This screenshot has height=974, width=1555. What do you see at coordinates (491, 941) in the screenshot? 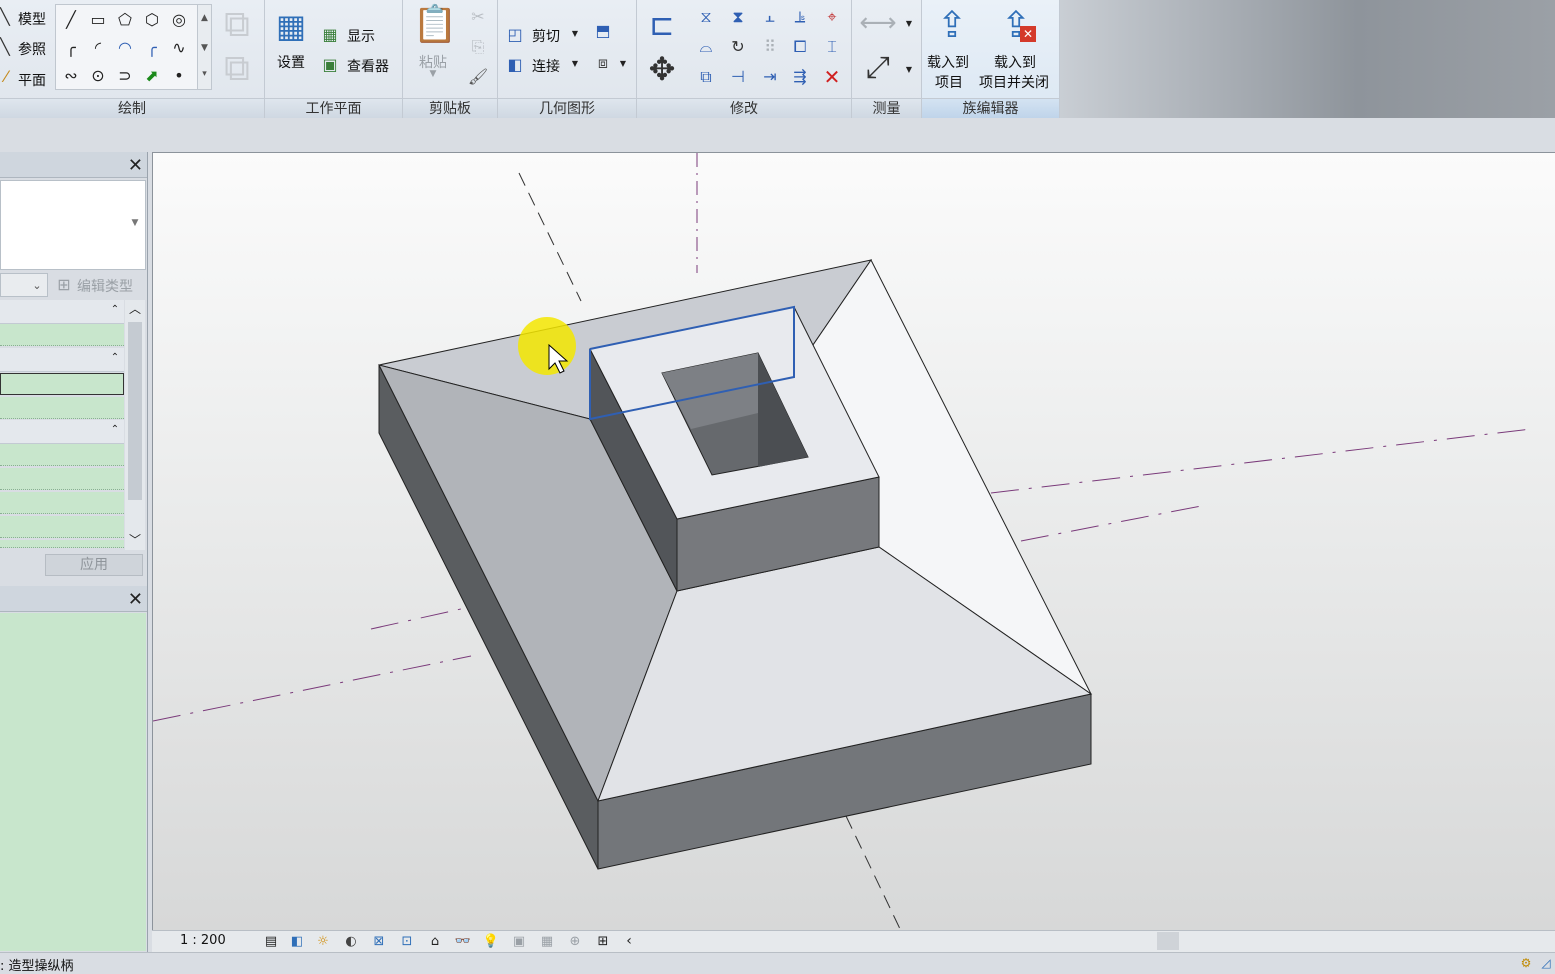
I see `reveal-hidden-icon: 💡` at bounding box center [491, 941].